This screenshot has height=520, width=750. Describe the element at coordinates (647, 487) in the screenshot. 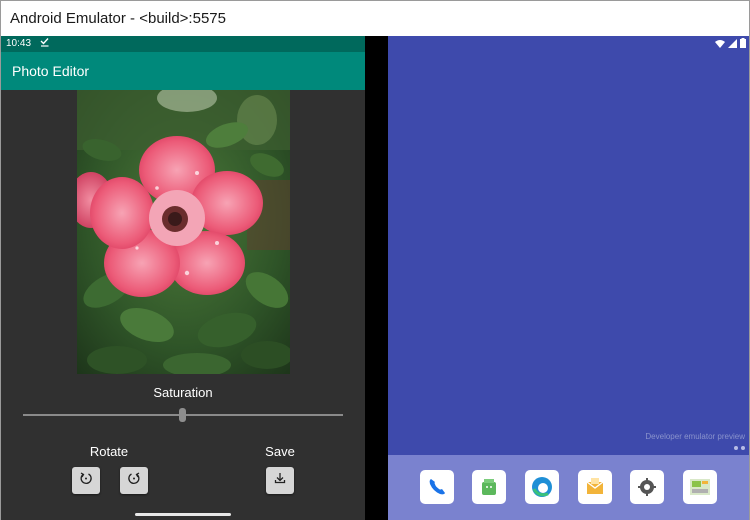

I see `settings-app-icon` at that location.